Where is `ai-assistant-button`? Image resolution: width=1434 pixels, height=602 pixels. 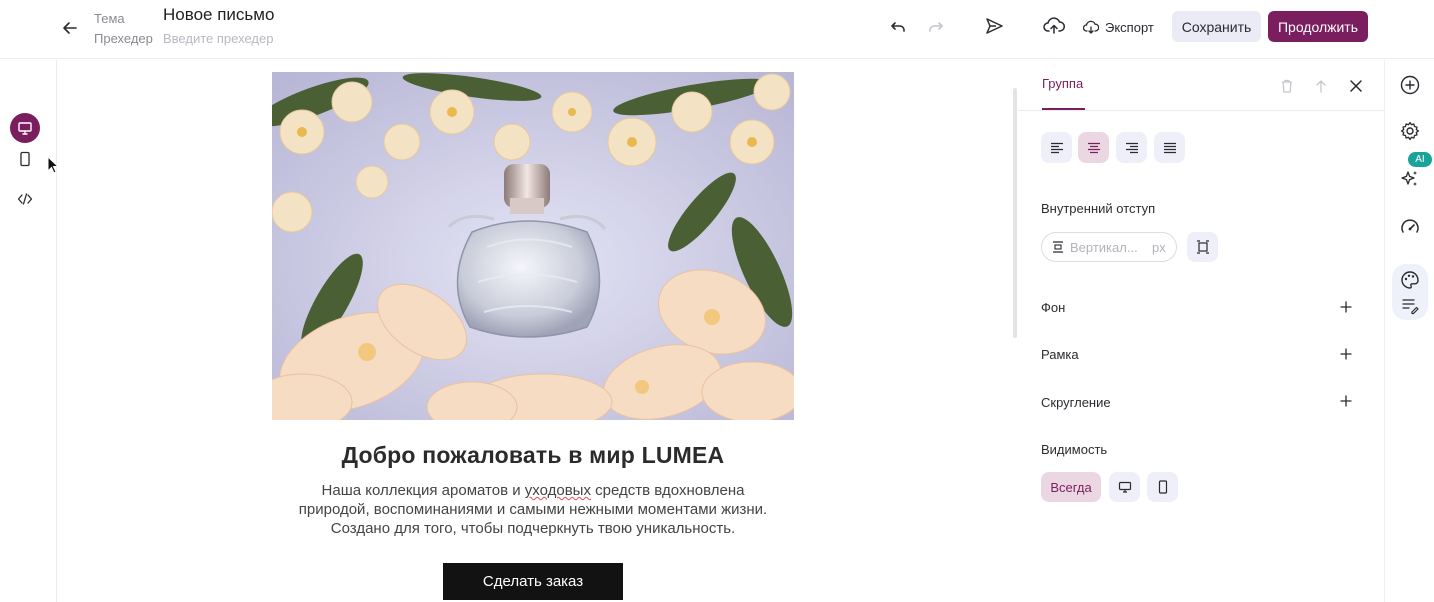
ai-assistant-button is located at coordinates (1410, 179).